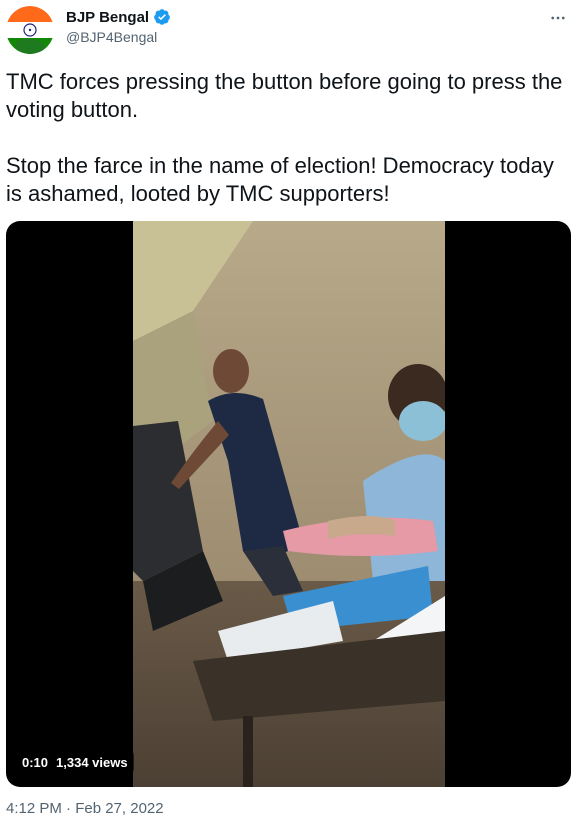  I want to click on video-views: 1,334 views, so click(92, 762).